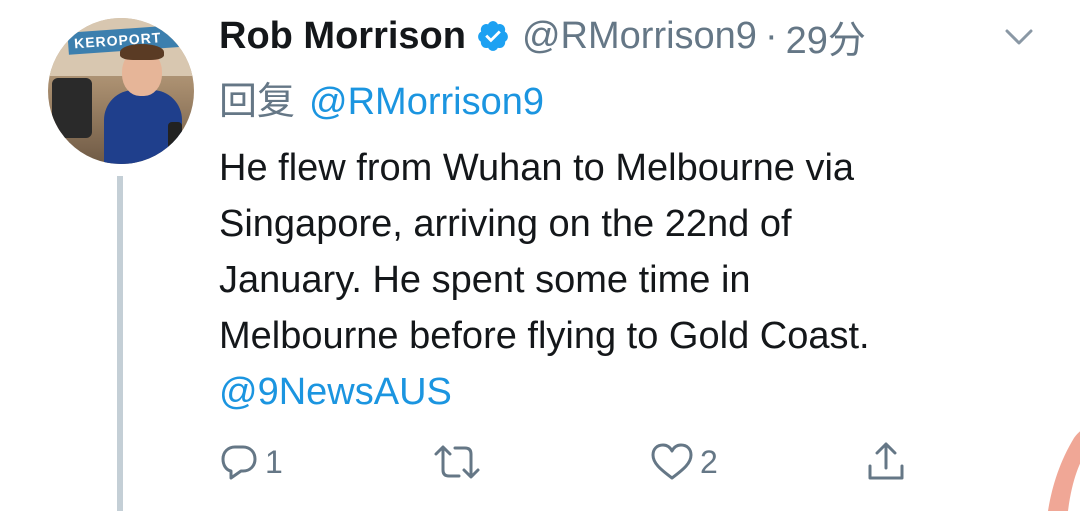 Image resolution: width=1080 pixels, height=511 pixels. Describe the element at coordinates (1019, 37) in the screenshot. I see `chevron-down-icon` at that location.